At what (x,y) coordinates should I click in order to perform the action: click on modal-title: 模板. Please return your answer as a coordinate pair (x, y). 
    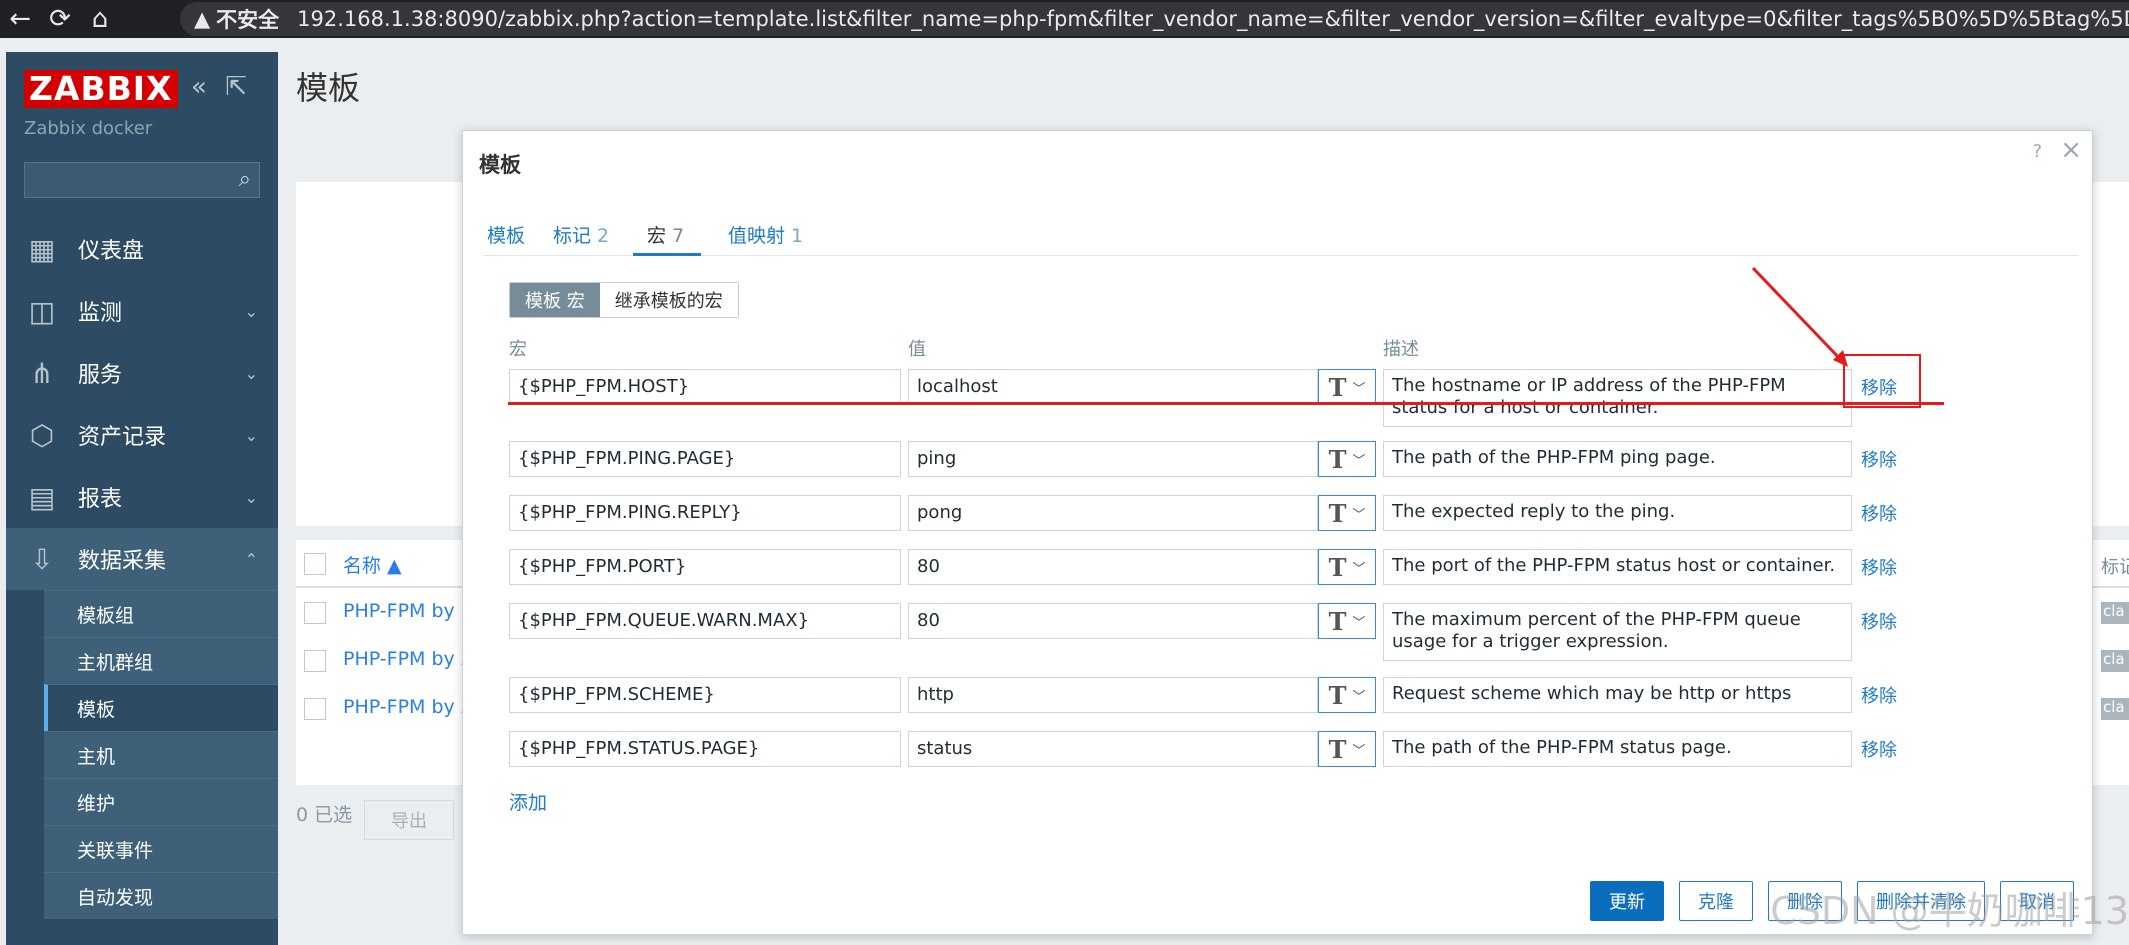
    Looking at the image, I should click on (500, 165).